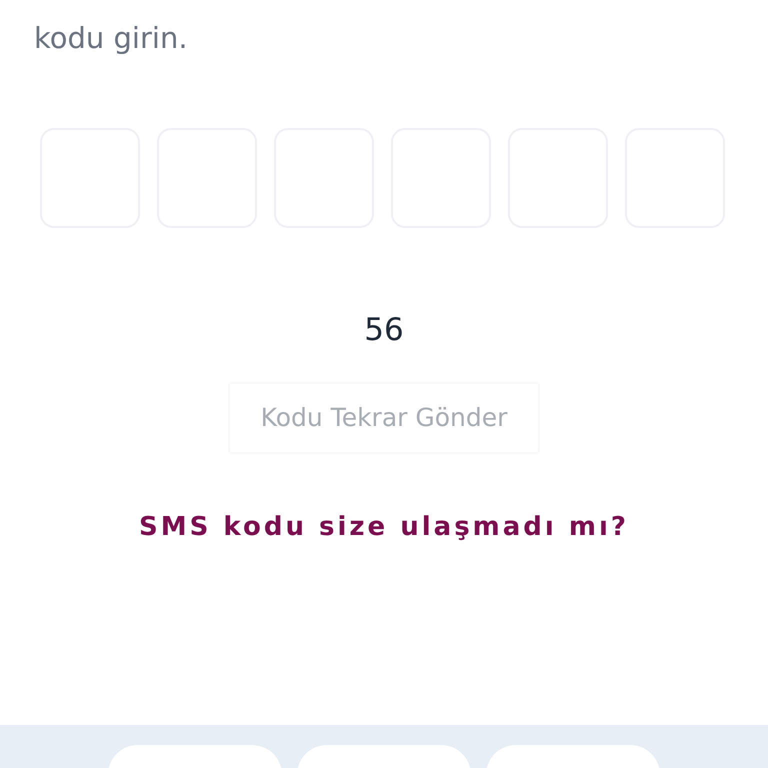 This screenshot has height=768, width=768. Describe the element at coordinates (384, 330) in the screenshot. I see `countdown-timer: 56` at that location.